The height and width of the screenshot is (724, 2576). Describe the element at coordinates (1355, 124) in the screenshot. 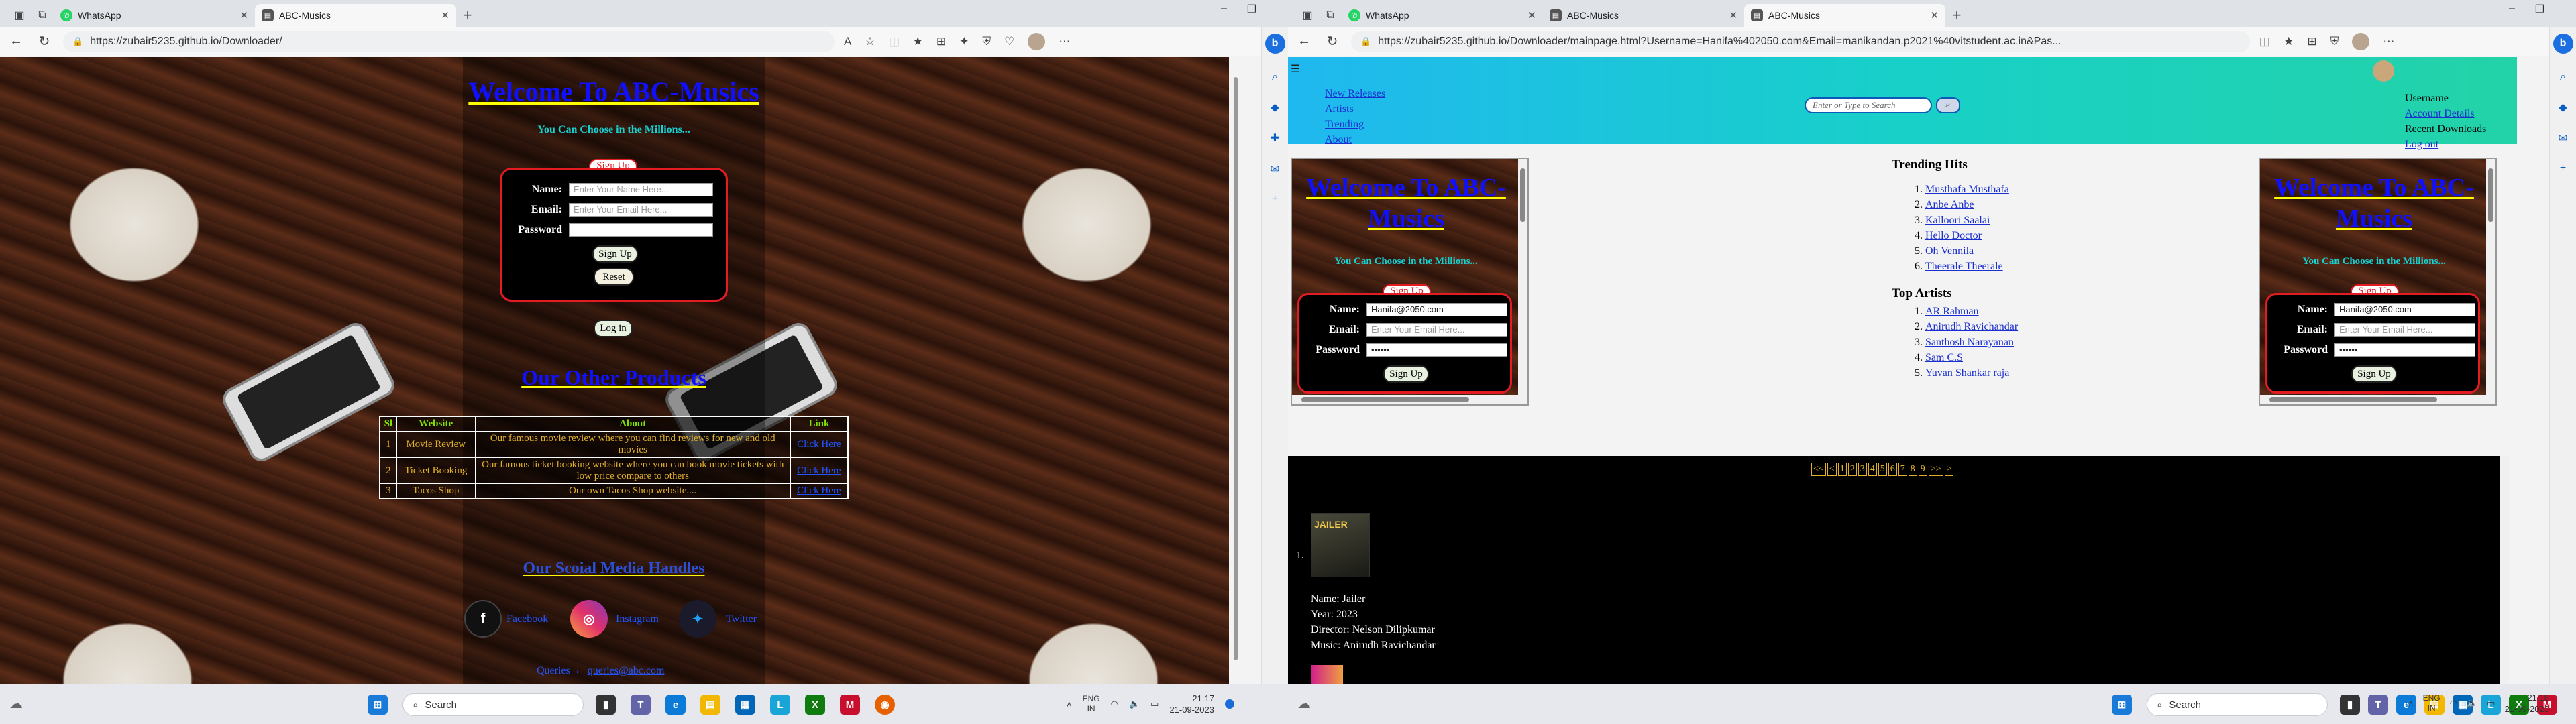

I see `nav-trending: Trending` at that location.